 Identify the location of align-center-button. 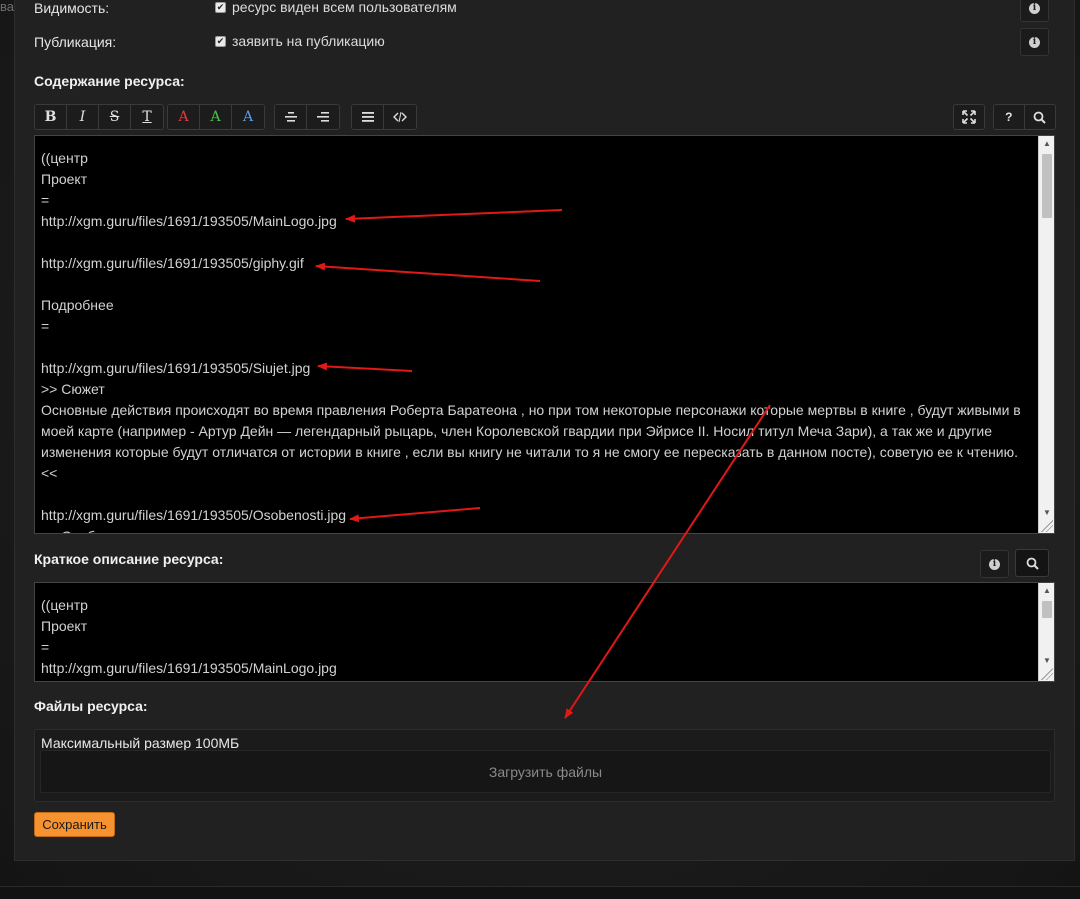
(291, 117).